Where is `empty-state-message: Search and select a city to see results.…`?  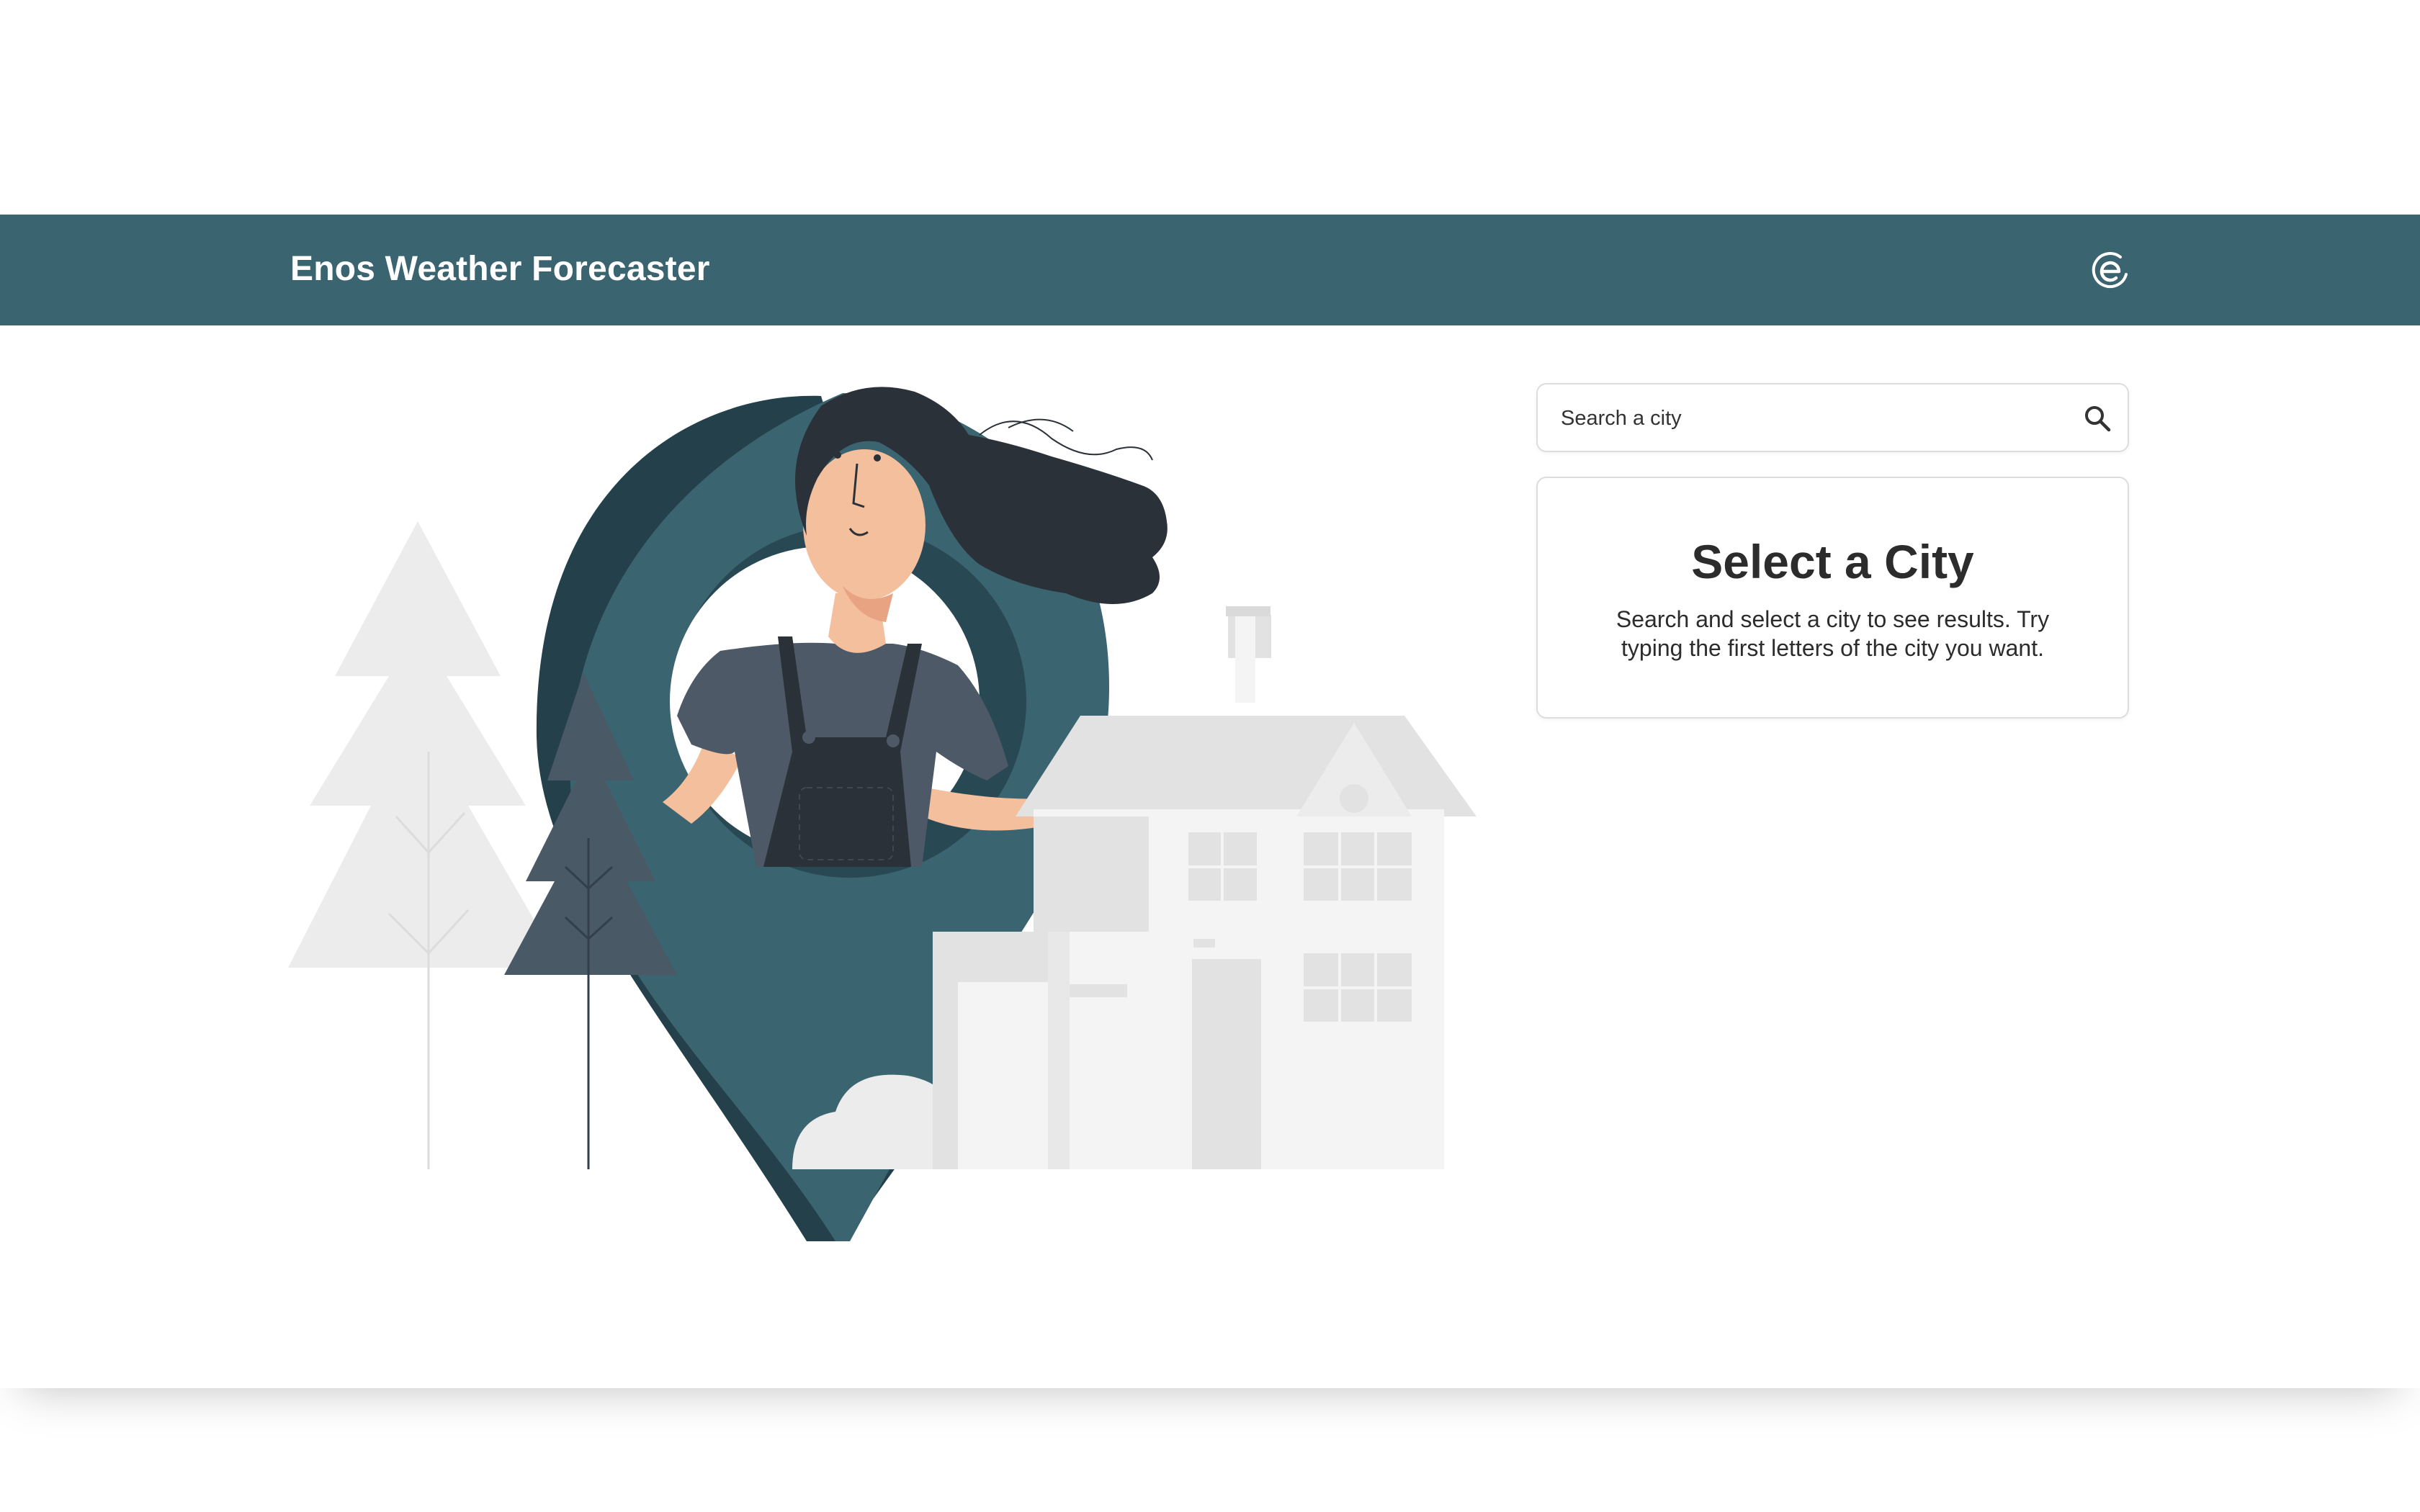
empty-state-message: Search and select a city to see results.… is located at coordinates (1833, 633).